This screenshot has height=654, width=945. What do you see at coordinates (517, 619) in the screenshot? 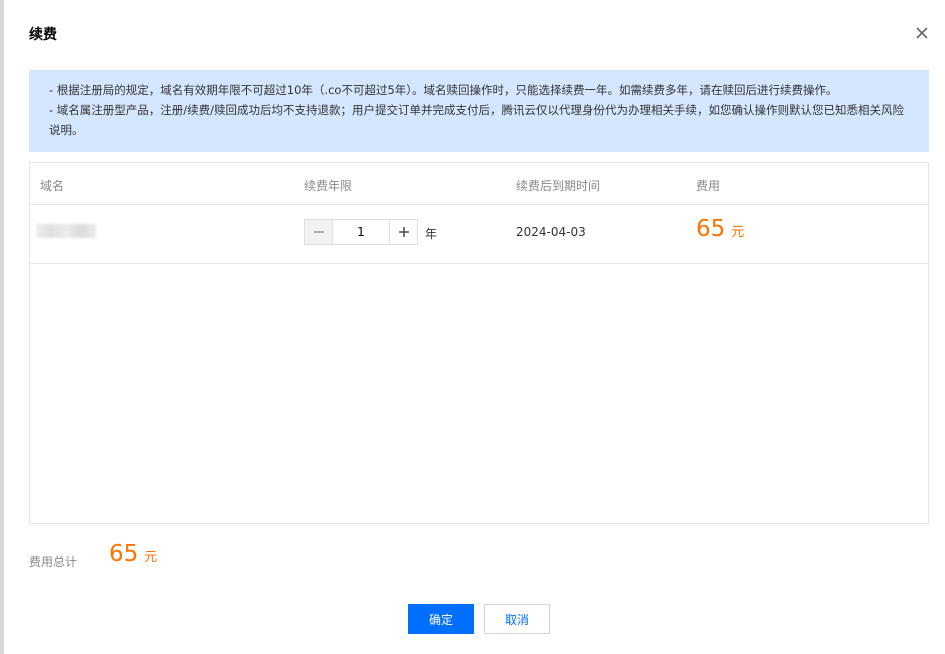
I see `cancel-button: 取消` at bounding box center [517, 619].